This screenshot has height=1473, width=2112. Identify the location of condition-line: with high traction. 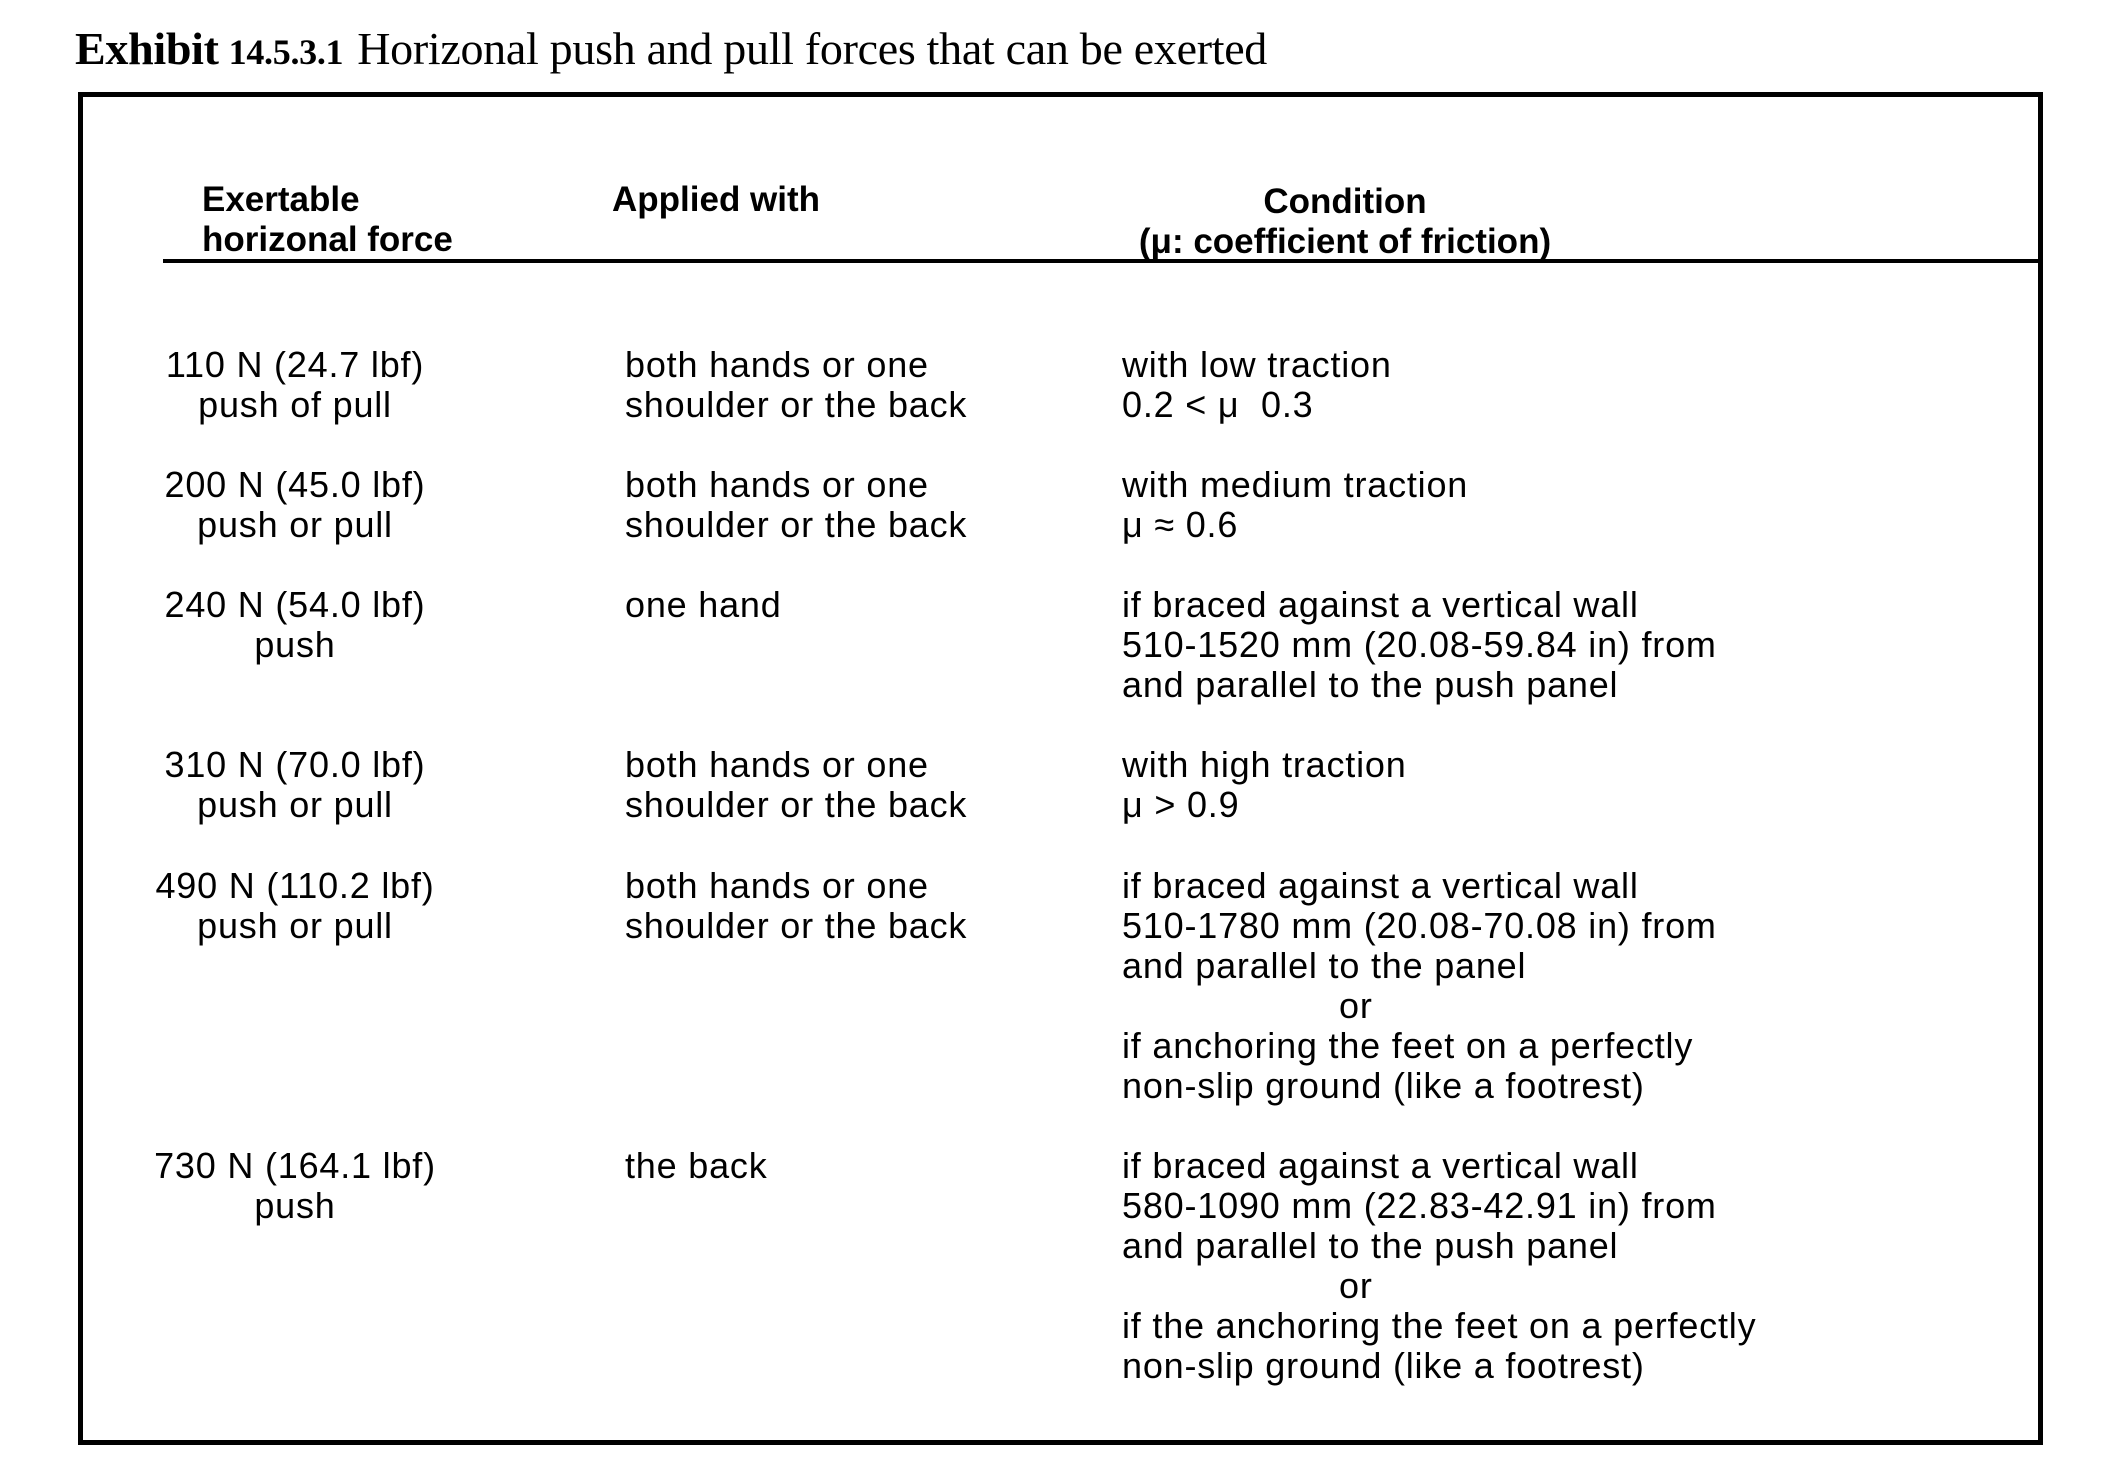
(1264, 764).